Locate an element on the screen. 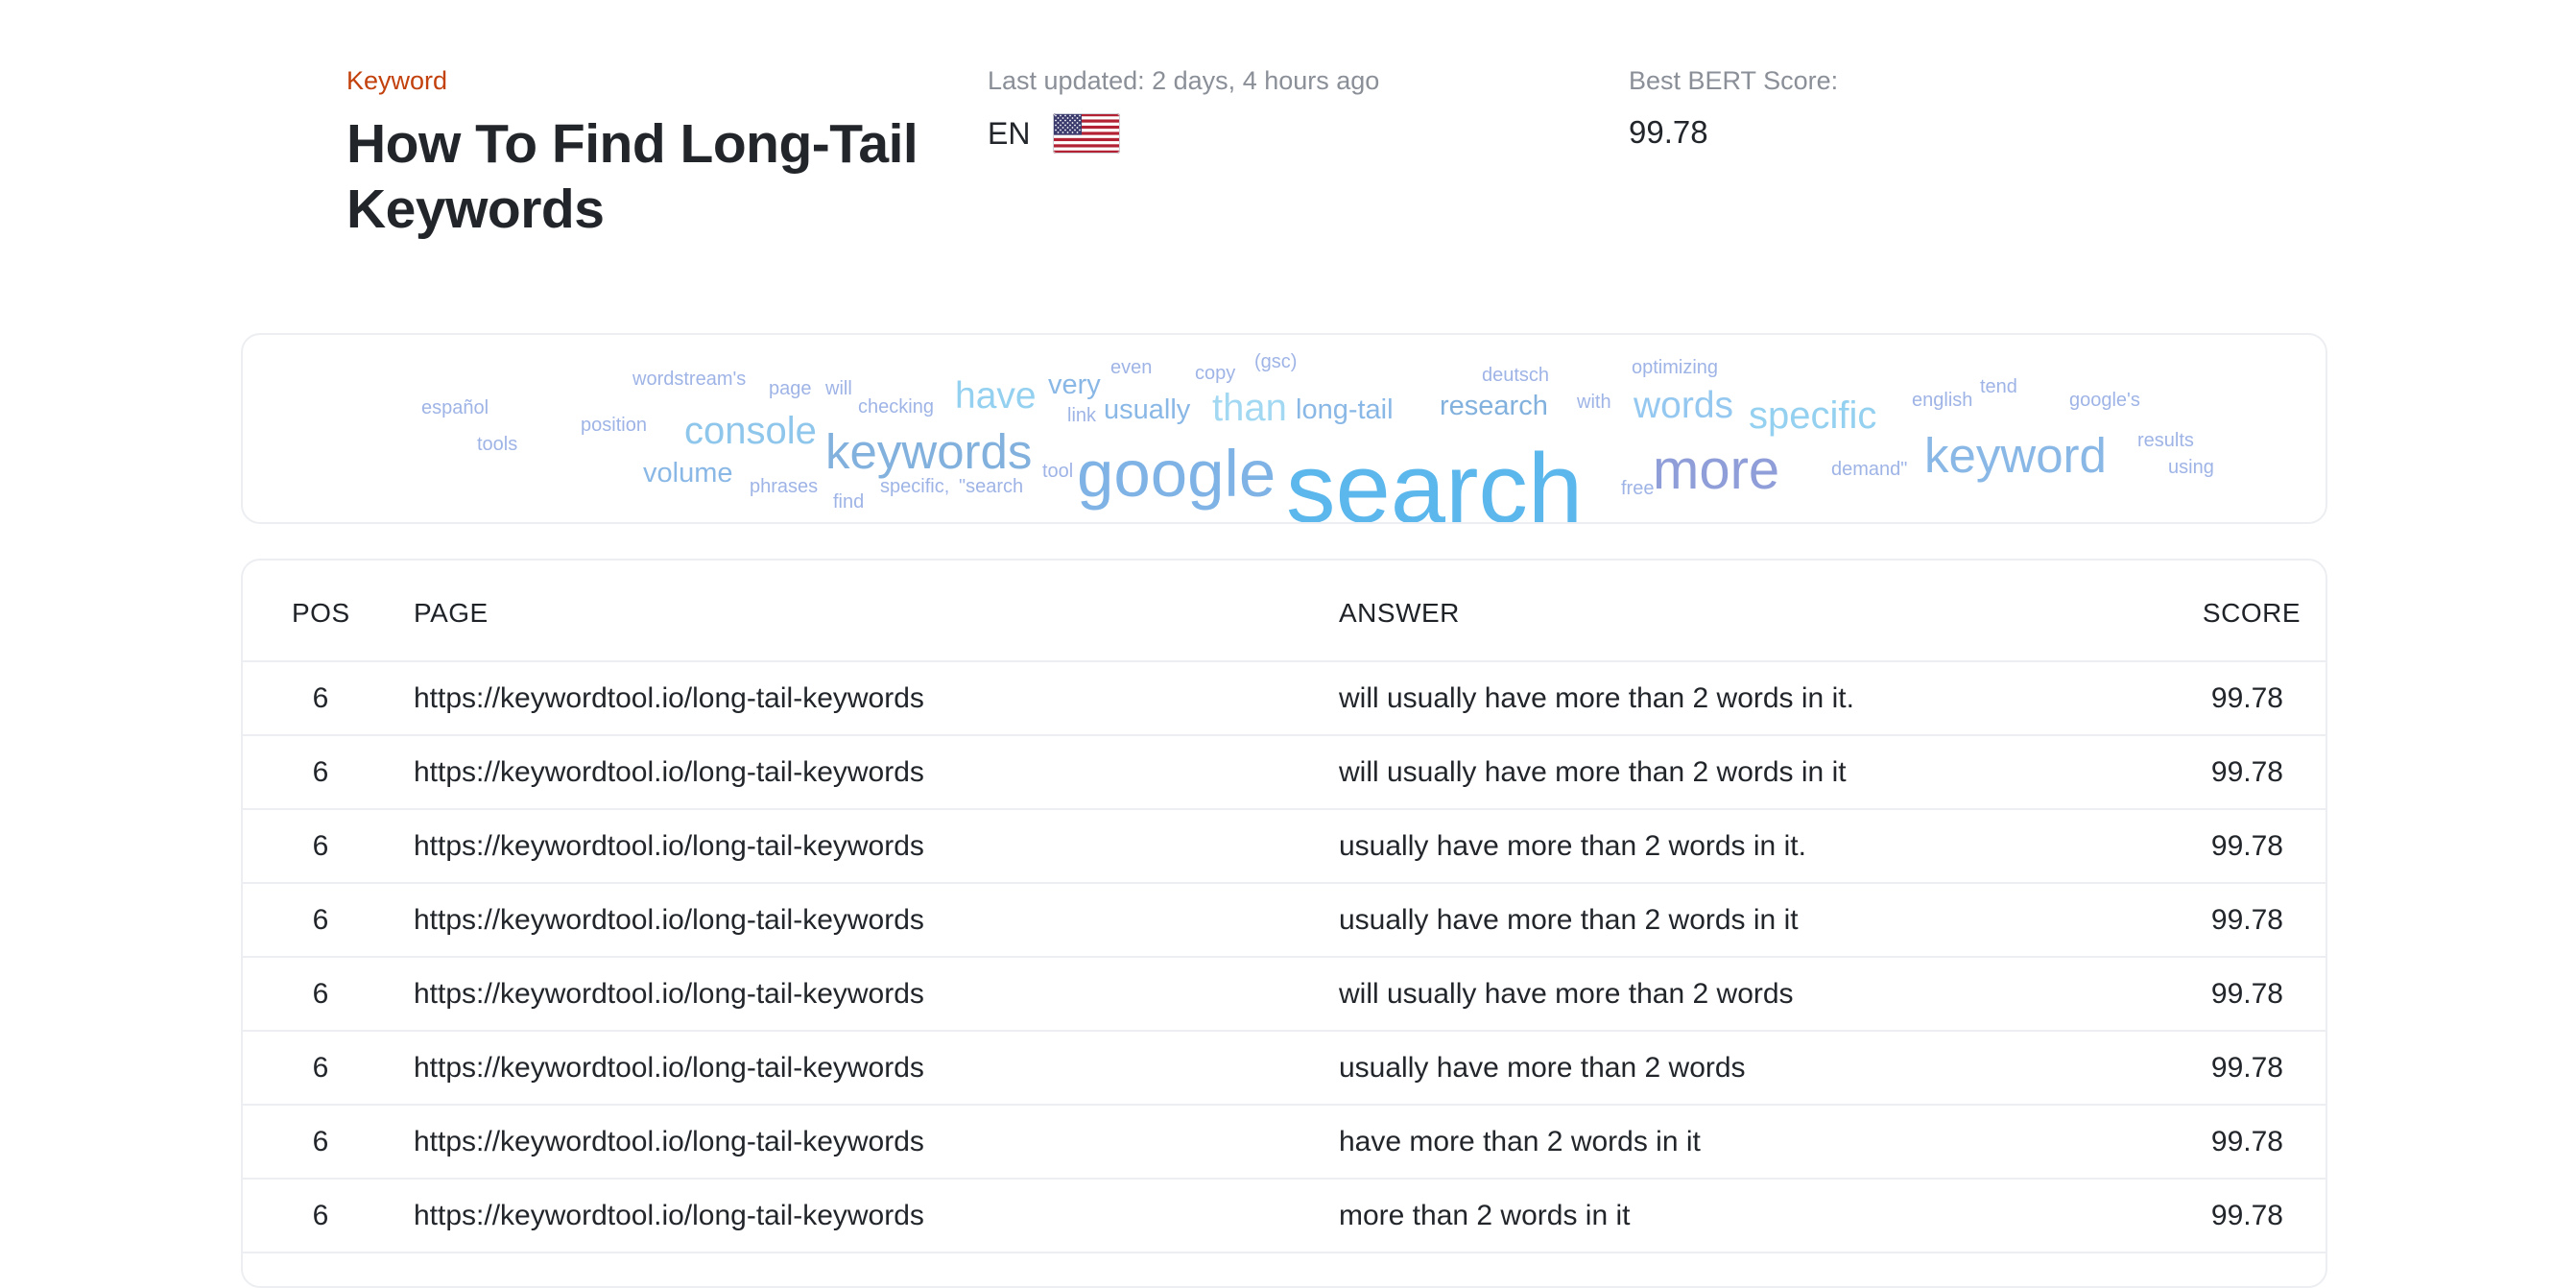 The width and height of the screenshot is (2576, 1288). cloud-word: google's is located at coordinates (2104, 400).